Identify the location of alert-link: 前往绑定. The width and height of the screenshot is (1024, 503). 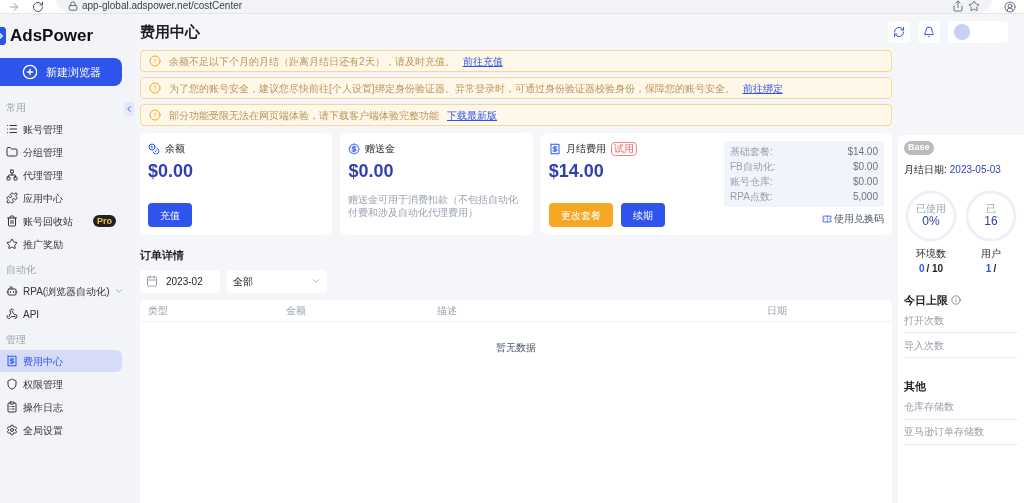
(762, 88).